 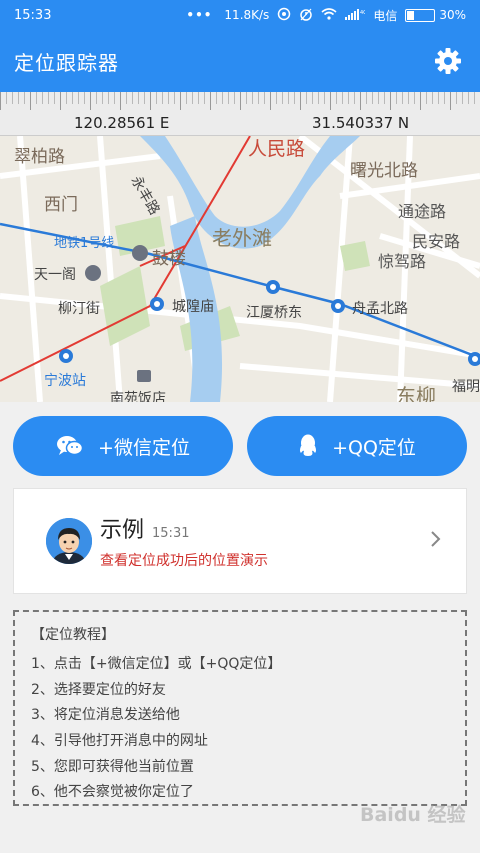 What do you see at coordinates (39, 157) in the screenshot?
I see `map-label-cuibailu: 翠柏路` at bounding box center [39, 157].